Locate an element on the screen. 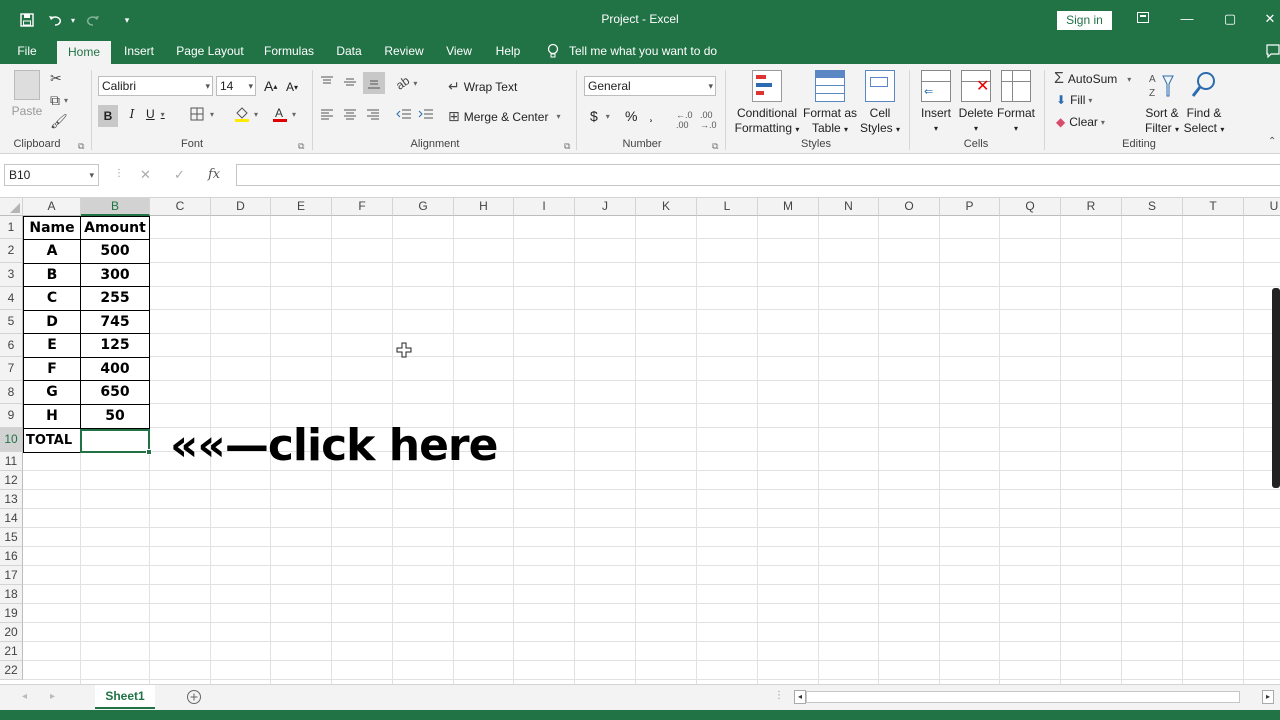  align-right-icon is located at coordinates (373, 114).